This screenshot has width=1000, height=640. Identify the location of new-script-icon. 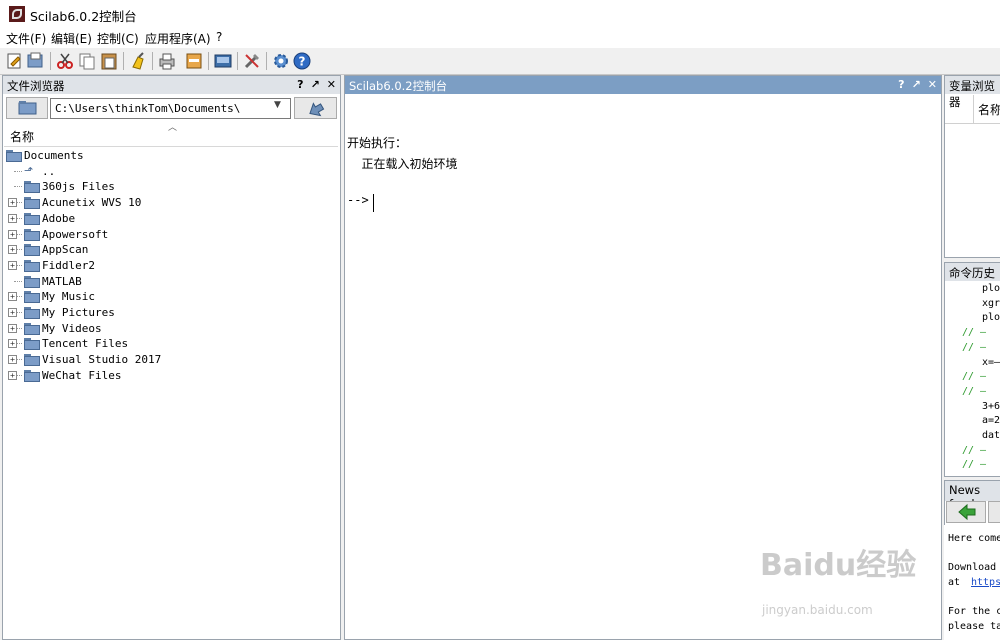
(14, 61).